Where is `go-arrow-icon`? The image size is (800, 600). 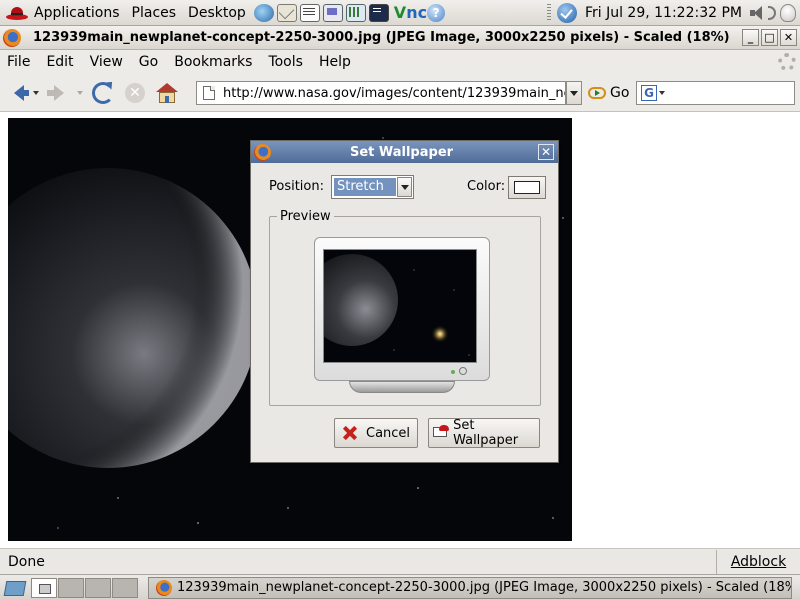
go-arrow-icon is located at coordinates (597, 93).